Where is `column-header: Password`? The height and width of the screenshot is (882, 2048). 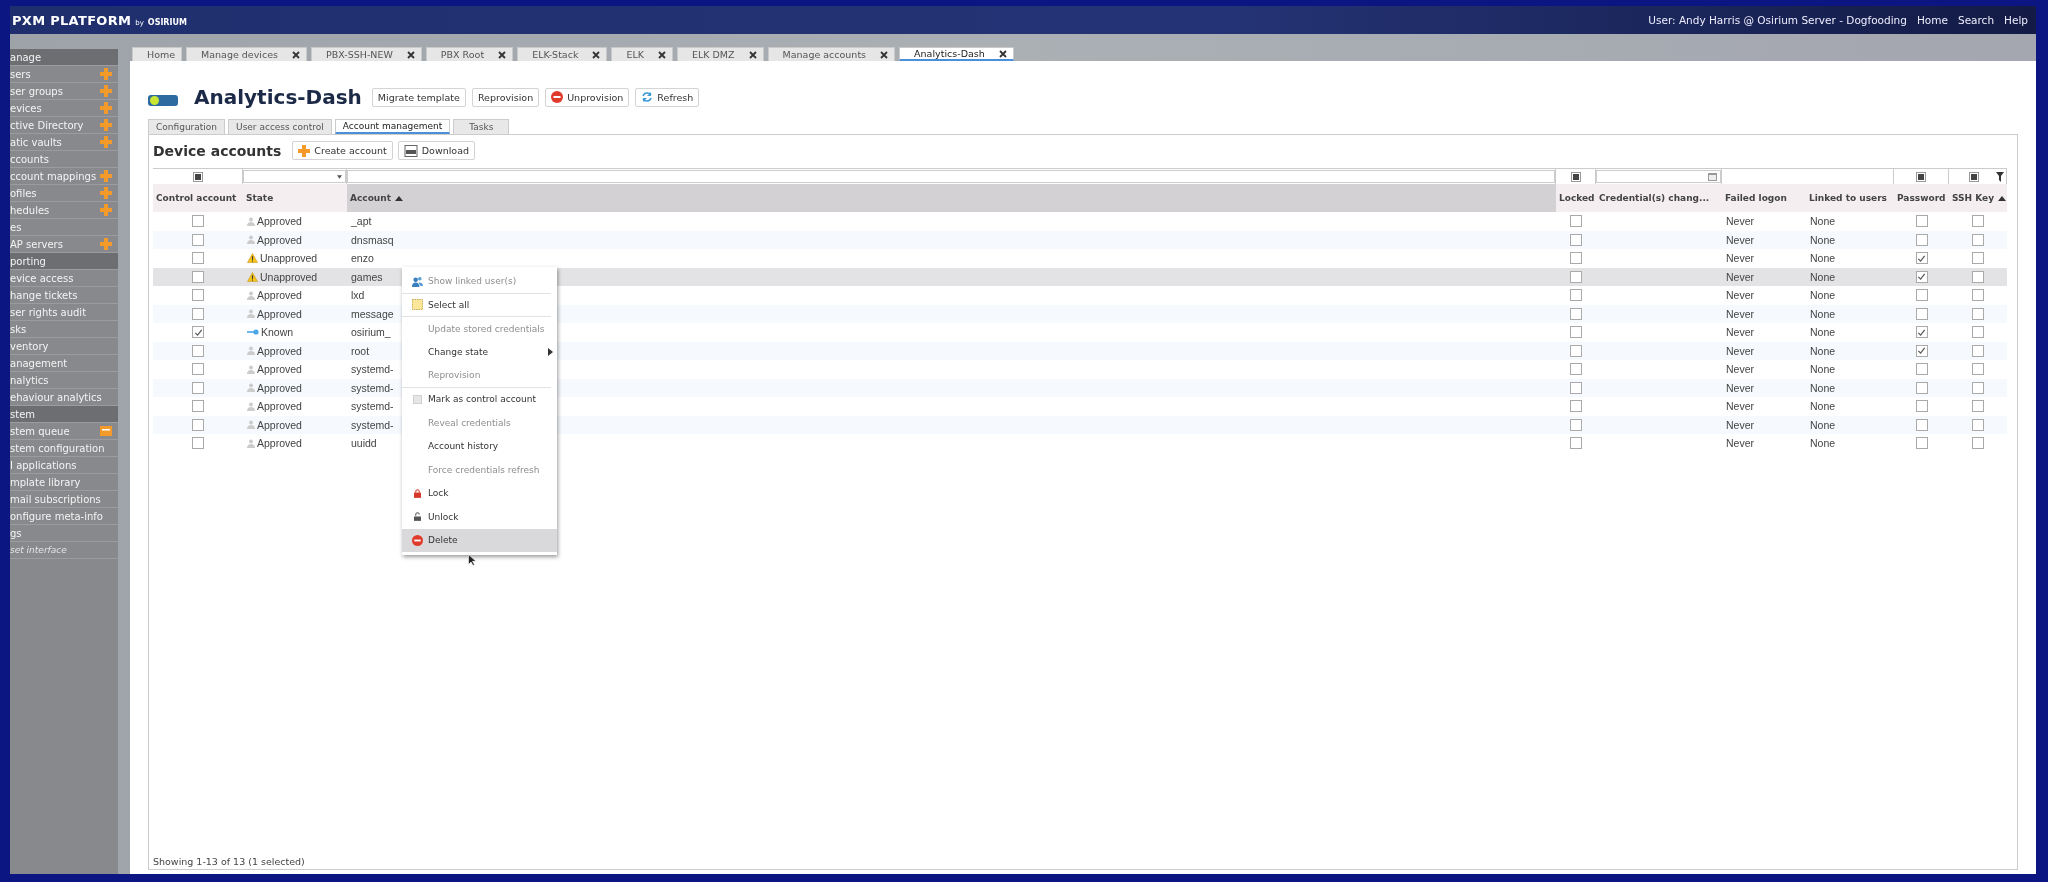
column-header: Password is located at coordinates (1921, 198).